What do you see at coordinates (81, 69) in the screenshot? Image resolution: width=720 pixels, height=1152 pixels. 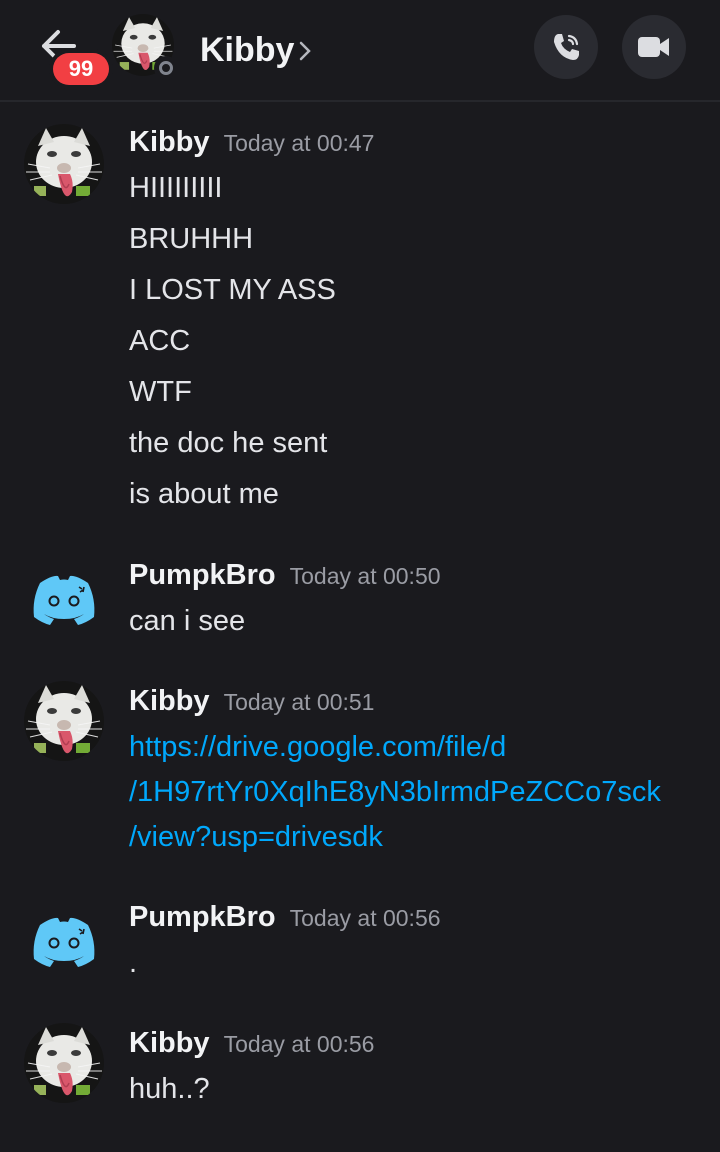 I see `unread-badge: 99` at bounding box center [81, 69].